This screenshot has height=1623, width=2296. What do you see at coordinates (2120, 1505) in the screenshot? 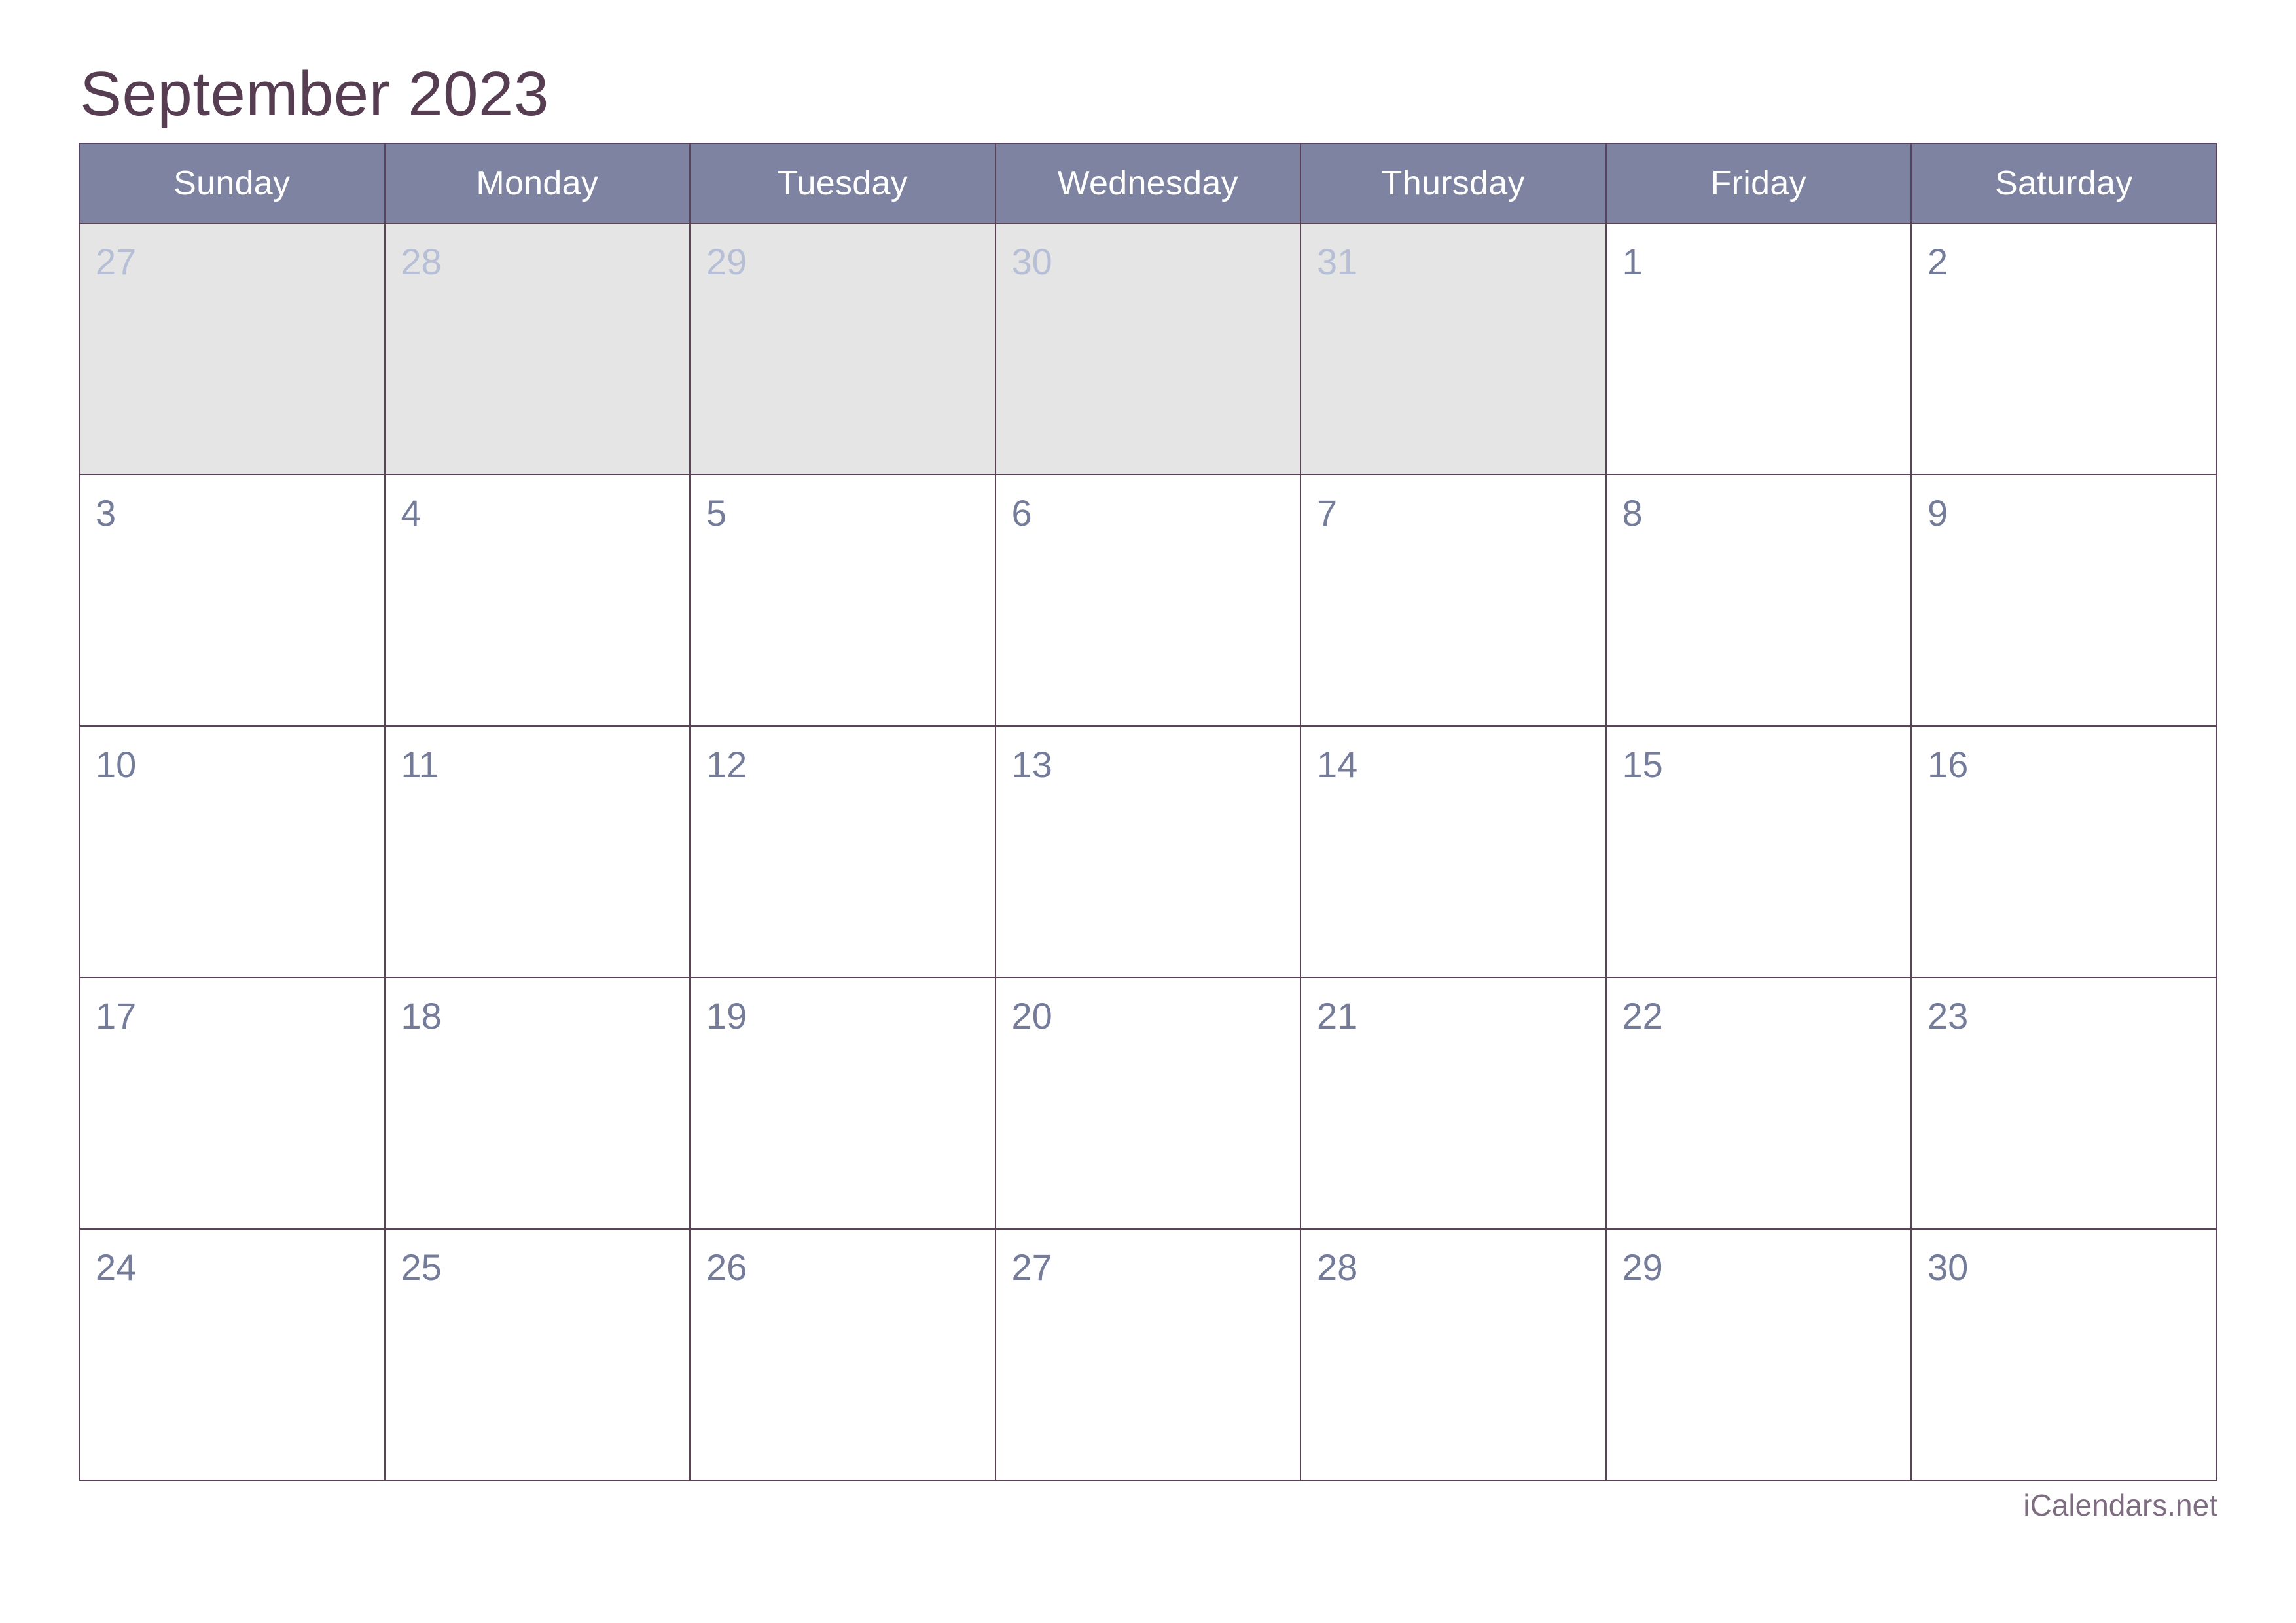
I see `site-attribution: iCalendars.net` at bounding box center [2120, 1505].